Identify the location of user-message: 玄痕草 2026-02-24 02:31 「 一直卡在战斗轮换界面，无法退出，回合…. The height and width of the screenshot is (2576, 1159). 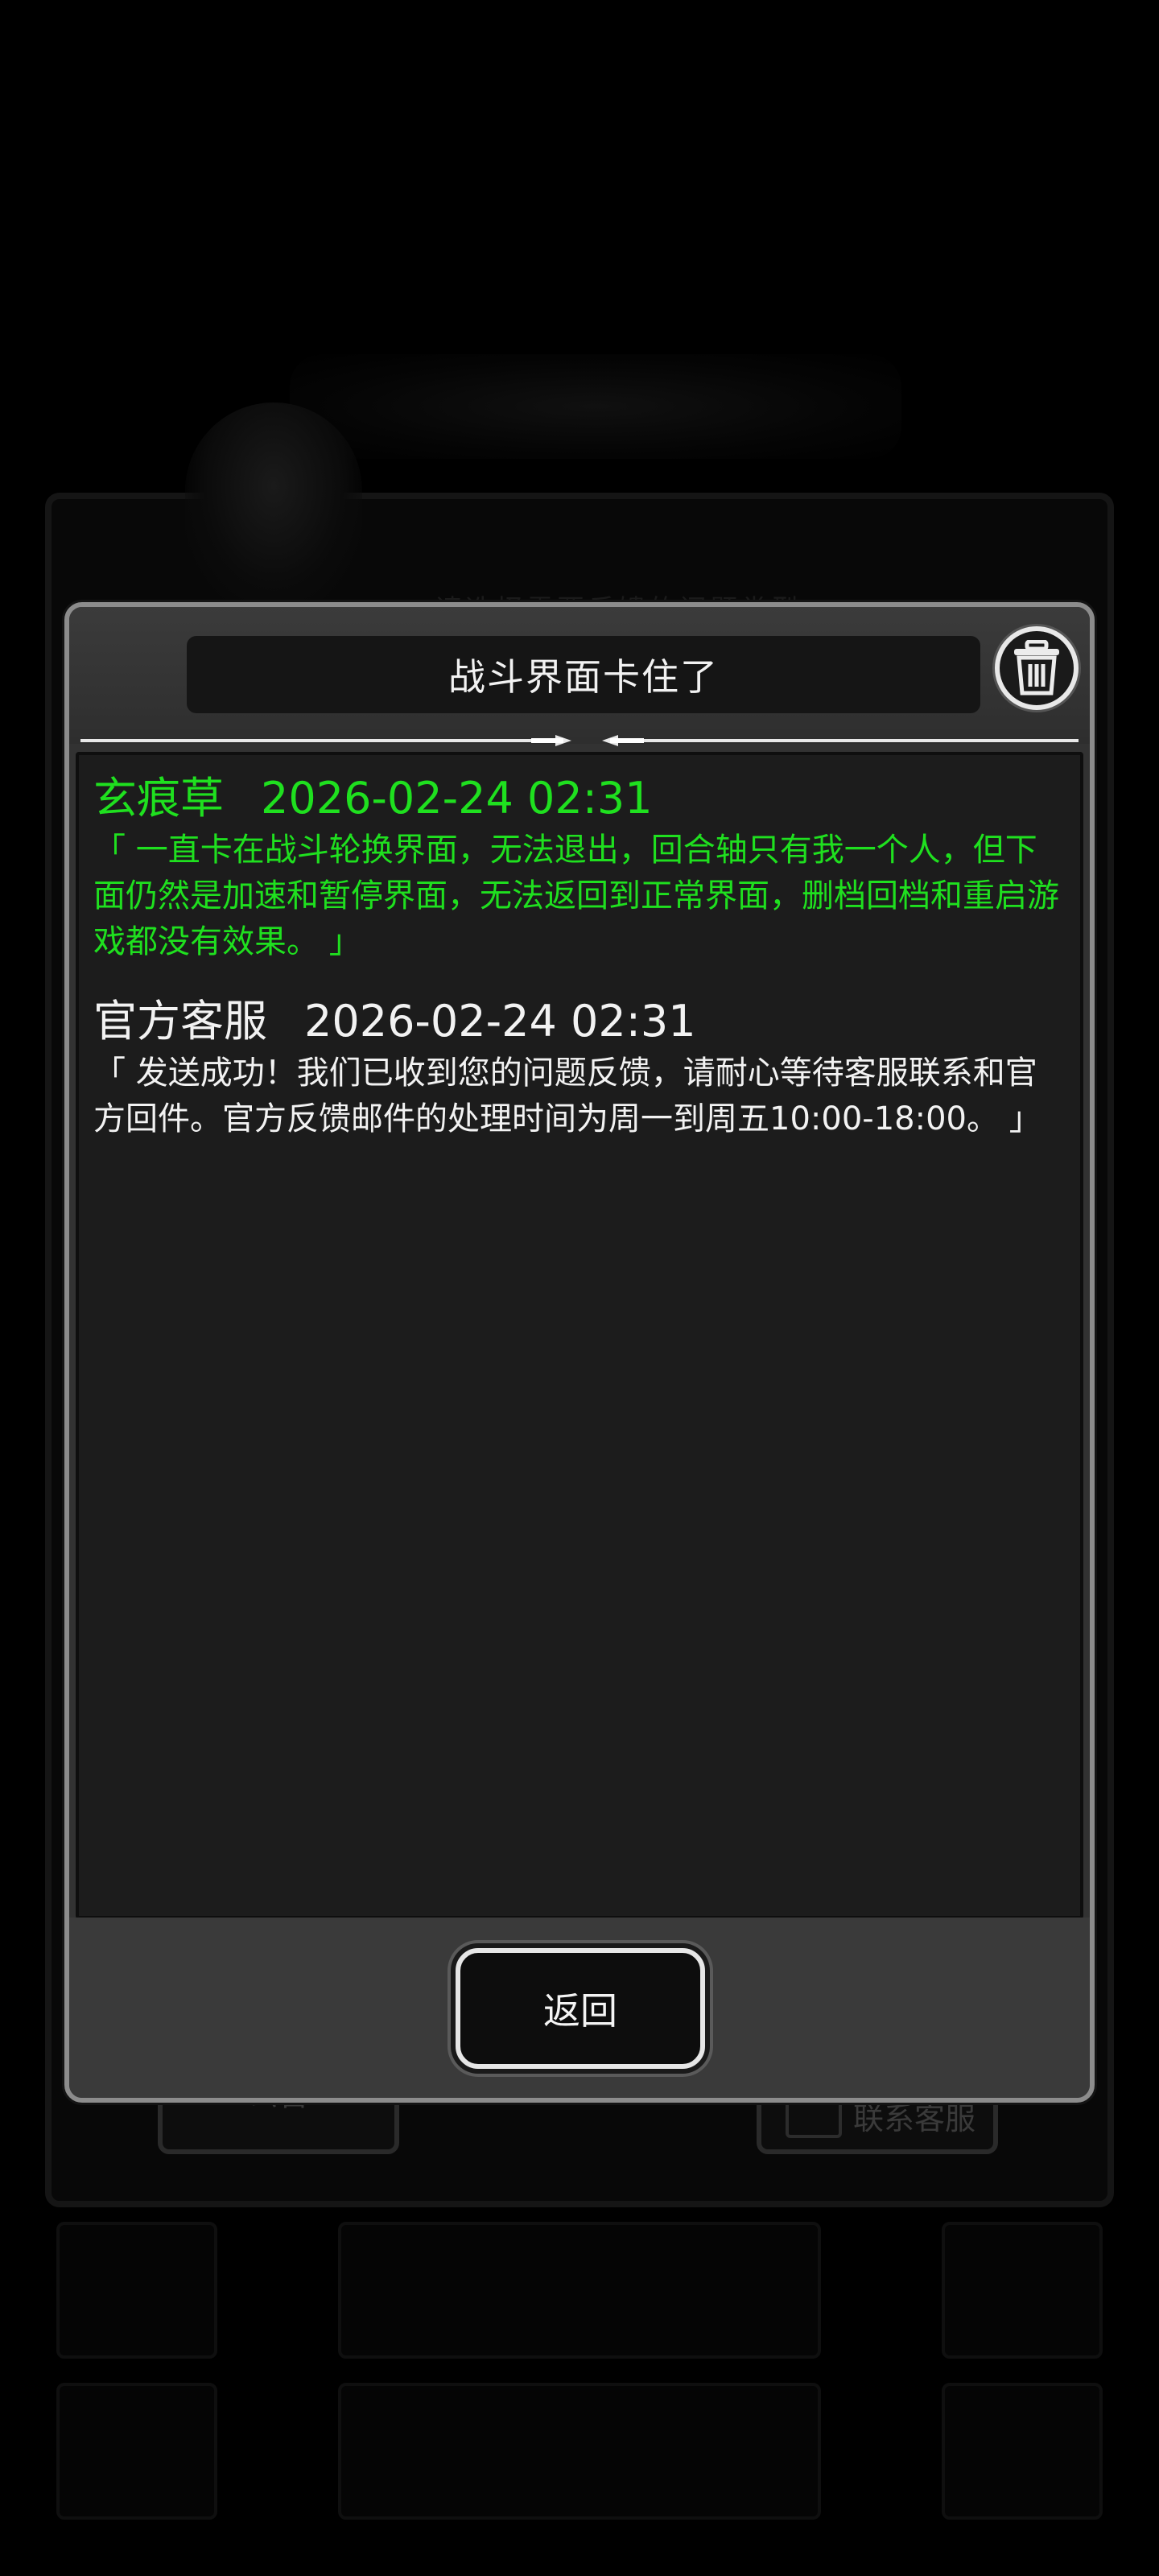
(581, 867).